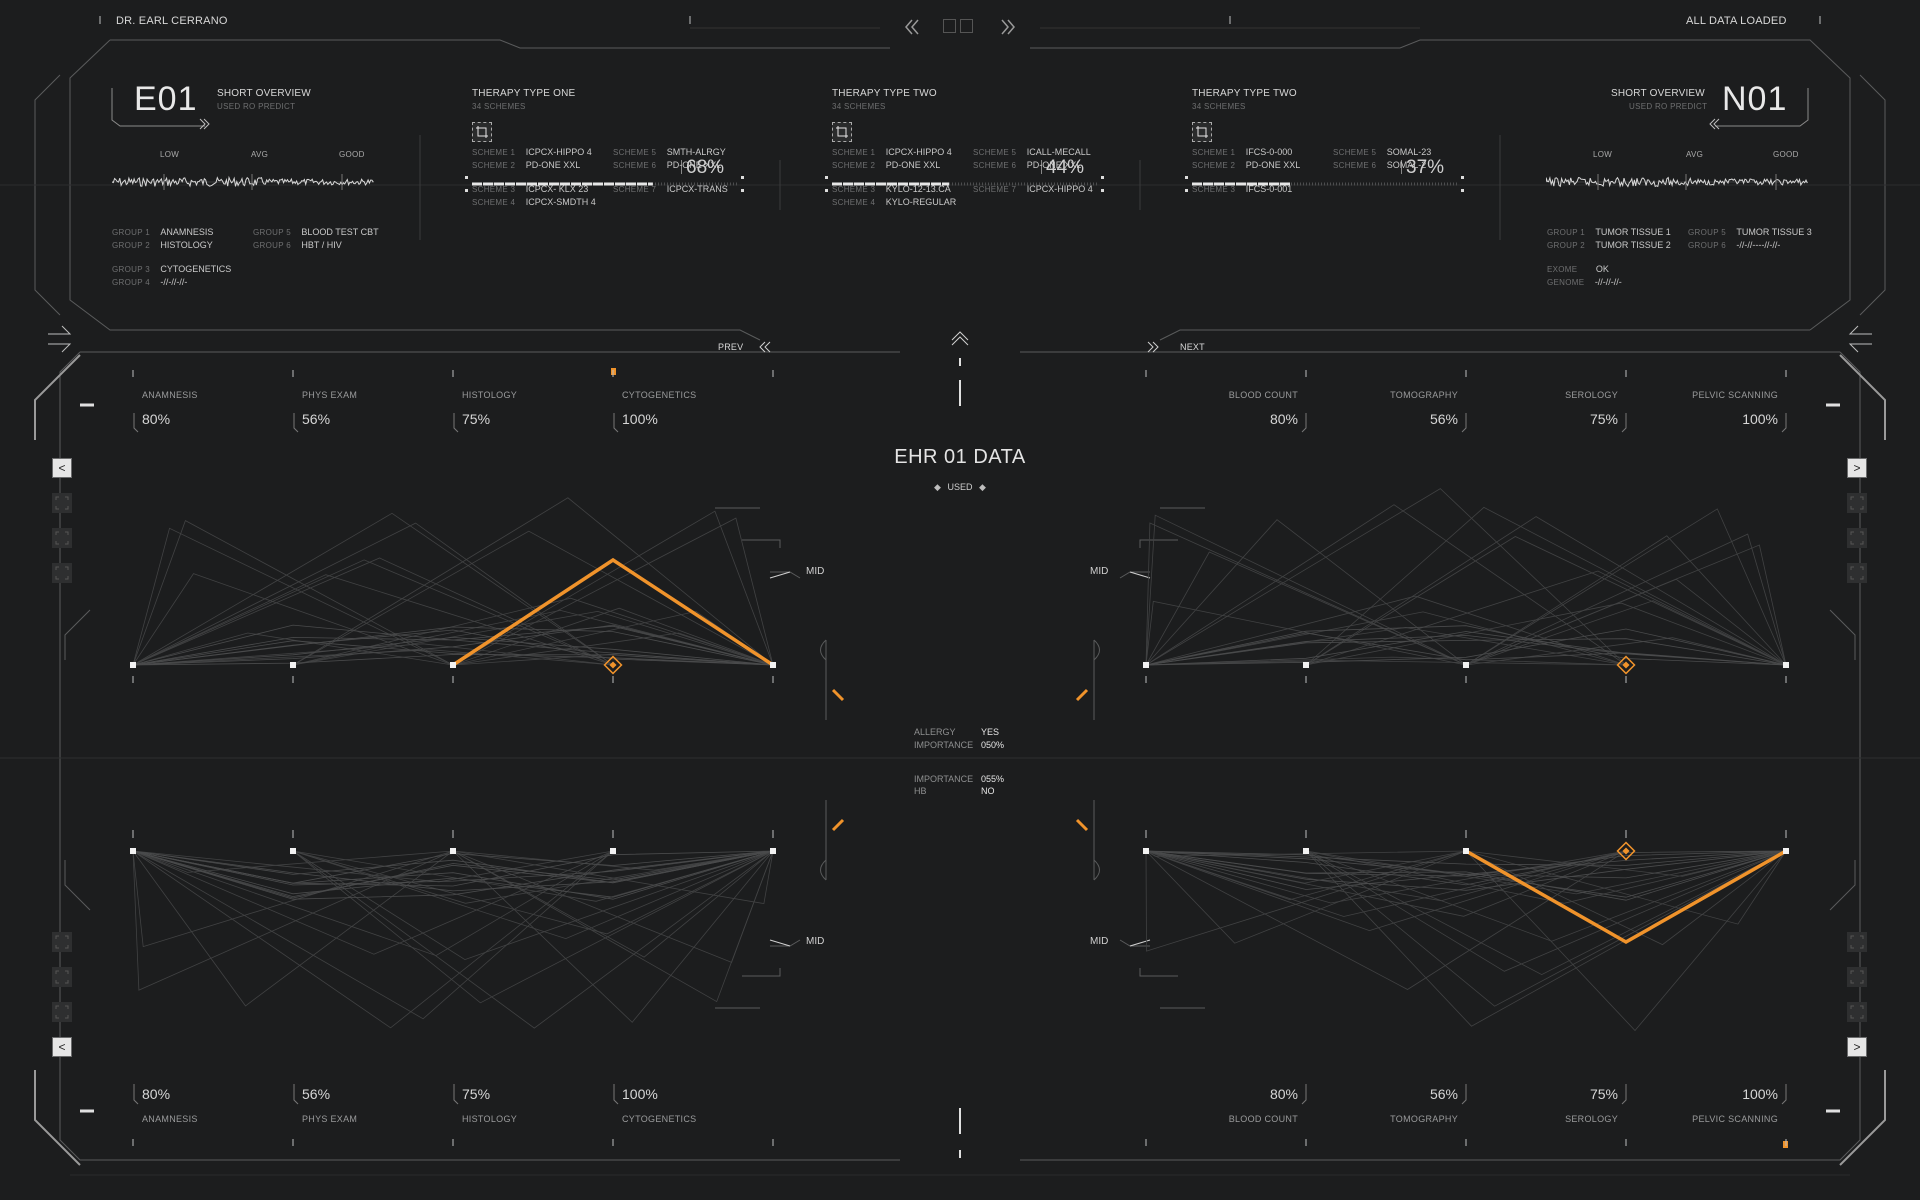 This screenshot has height=1200, width=1920. I want to click on used-badge: ◆ USED ◆, so click(960, 487).